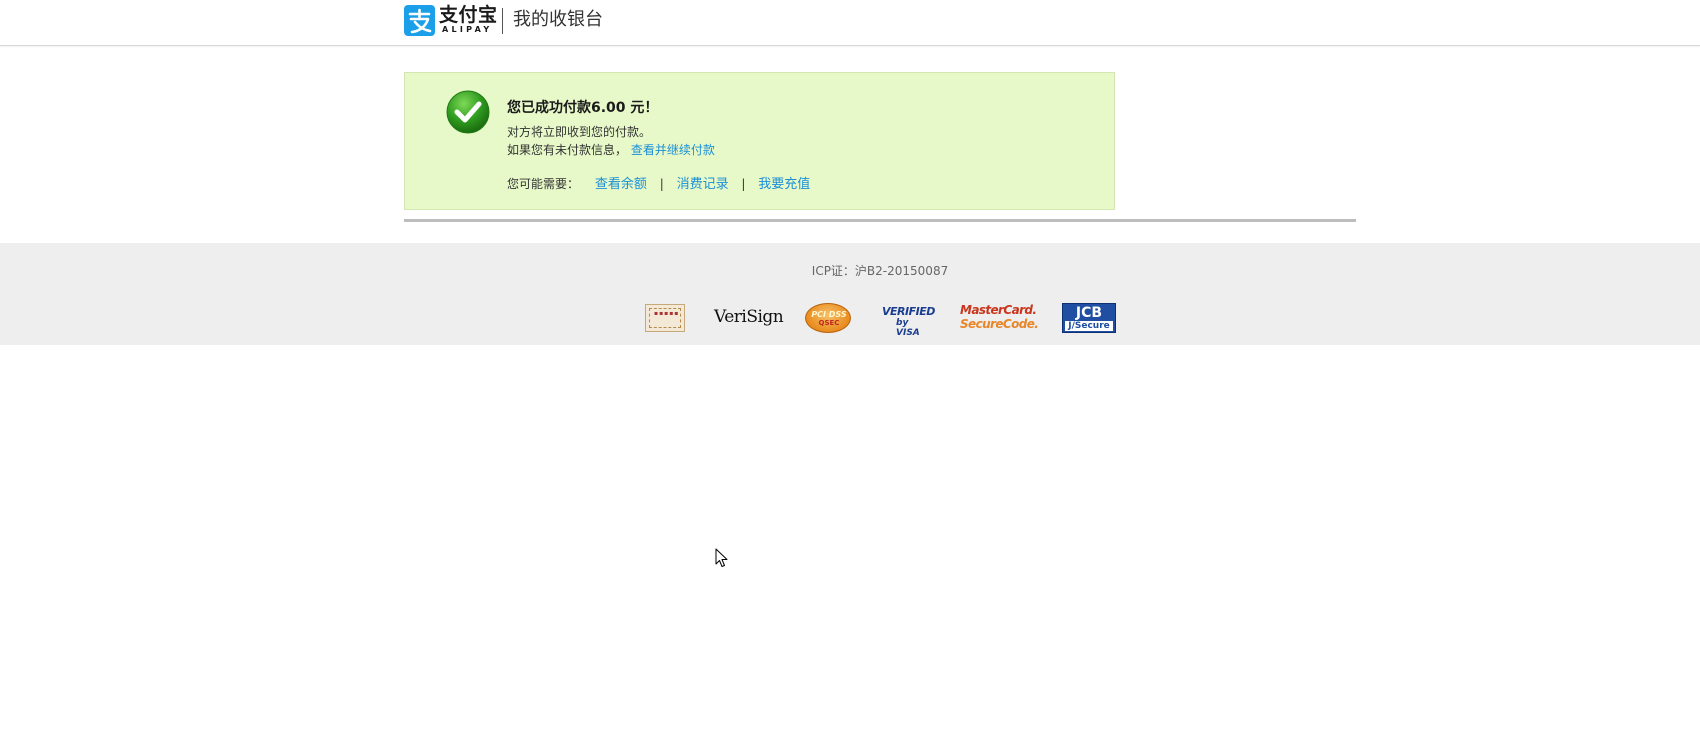  I want to click on pci-dss-label: PCI DSS, so click(829, 314).